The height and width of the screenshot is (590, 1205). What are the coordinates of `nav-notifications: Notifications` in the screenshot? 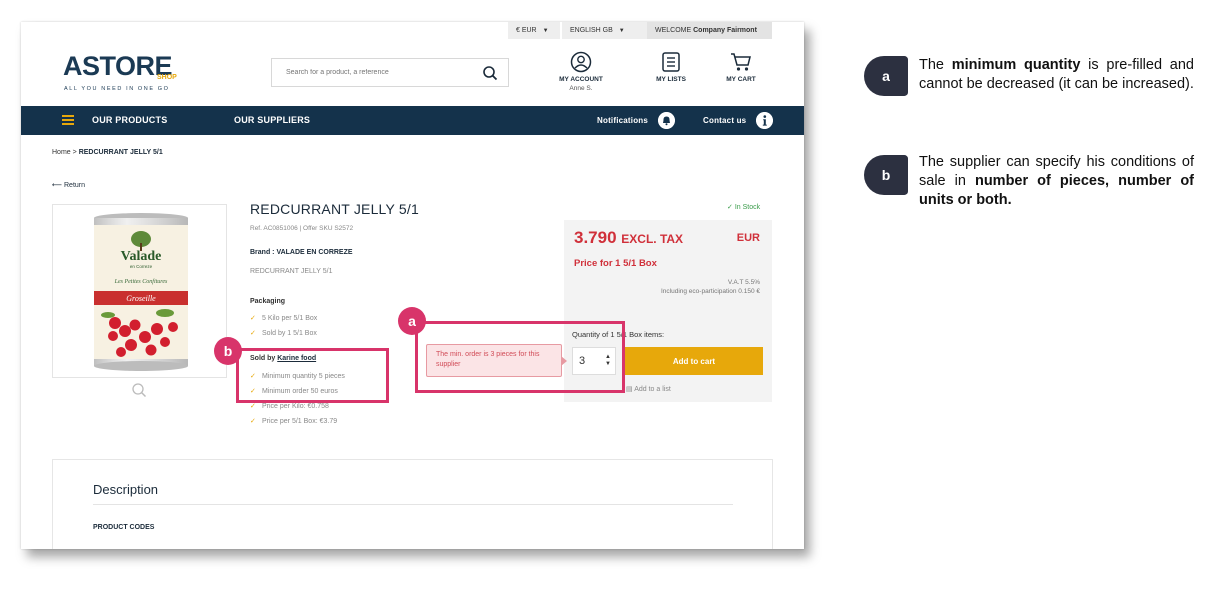 It's located at (622, 120).